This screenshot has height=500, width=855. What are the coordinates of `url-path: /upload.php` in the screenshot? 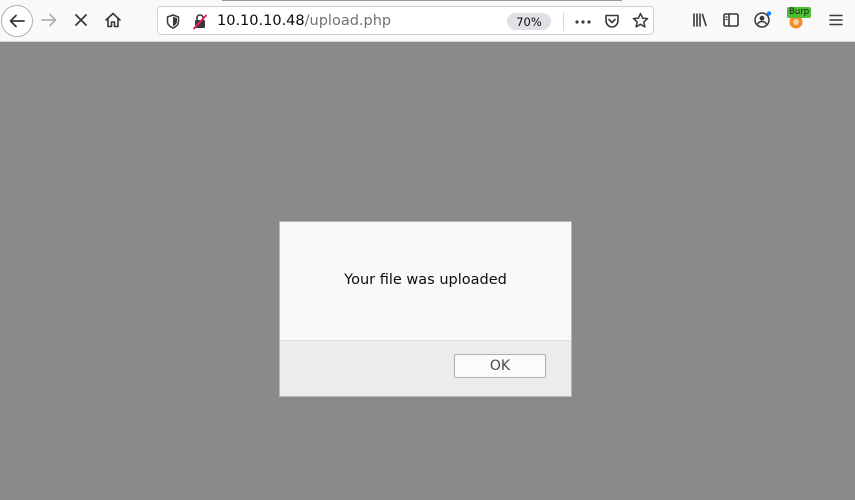 It's located at (348, 21).